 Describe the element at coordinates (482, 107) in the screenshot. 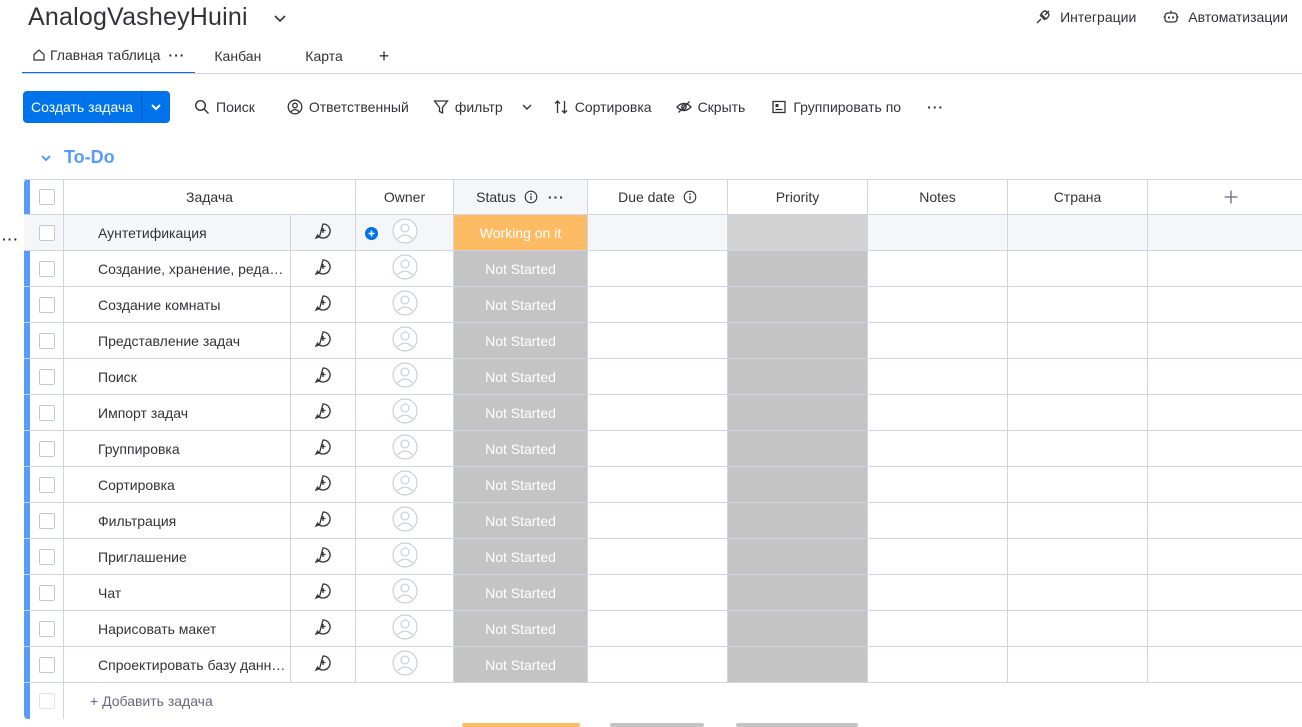

I see `filter-button: фильтр` at that location.